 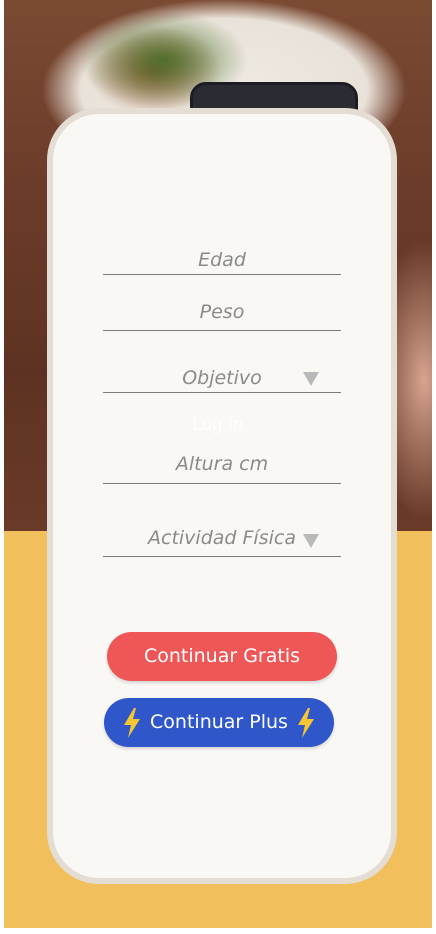 I want to click on age-field: Edad, so click(x=222, y=261).